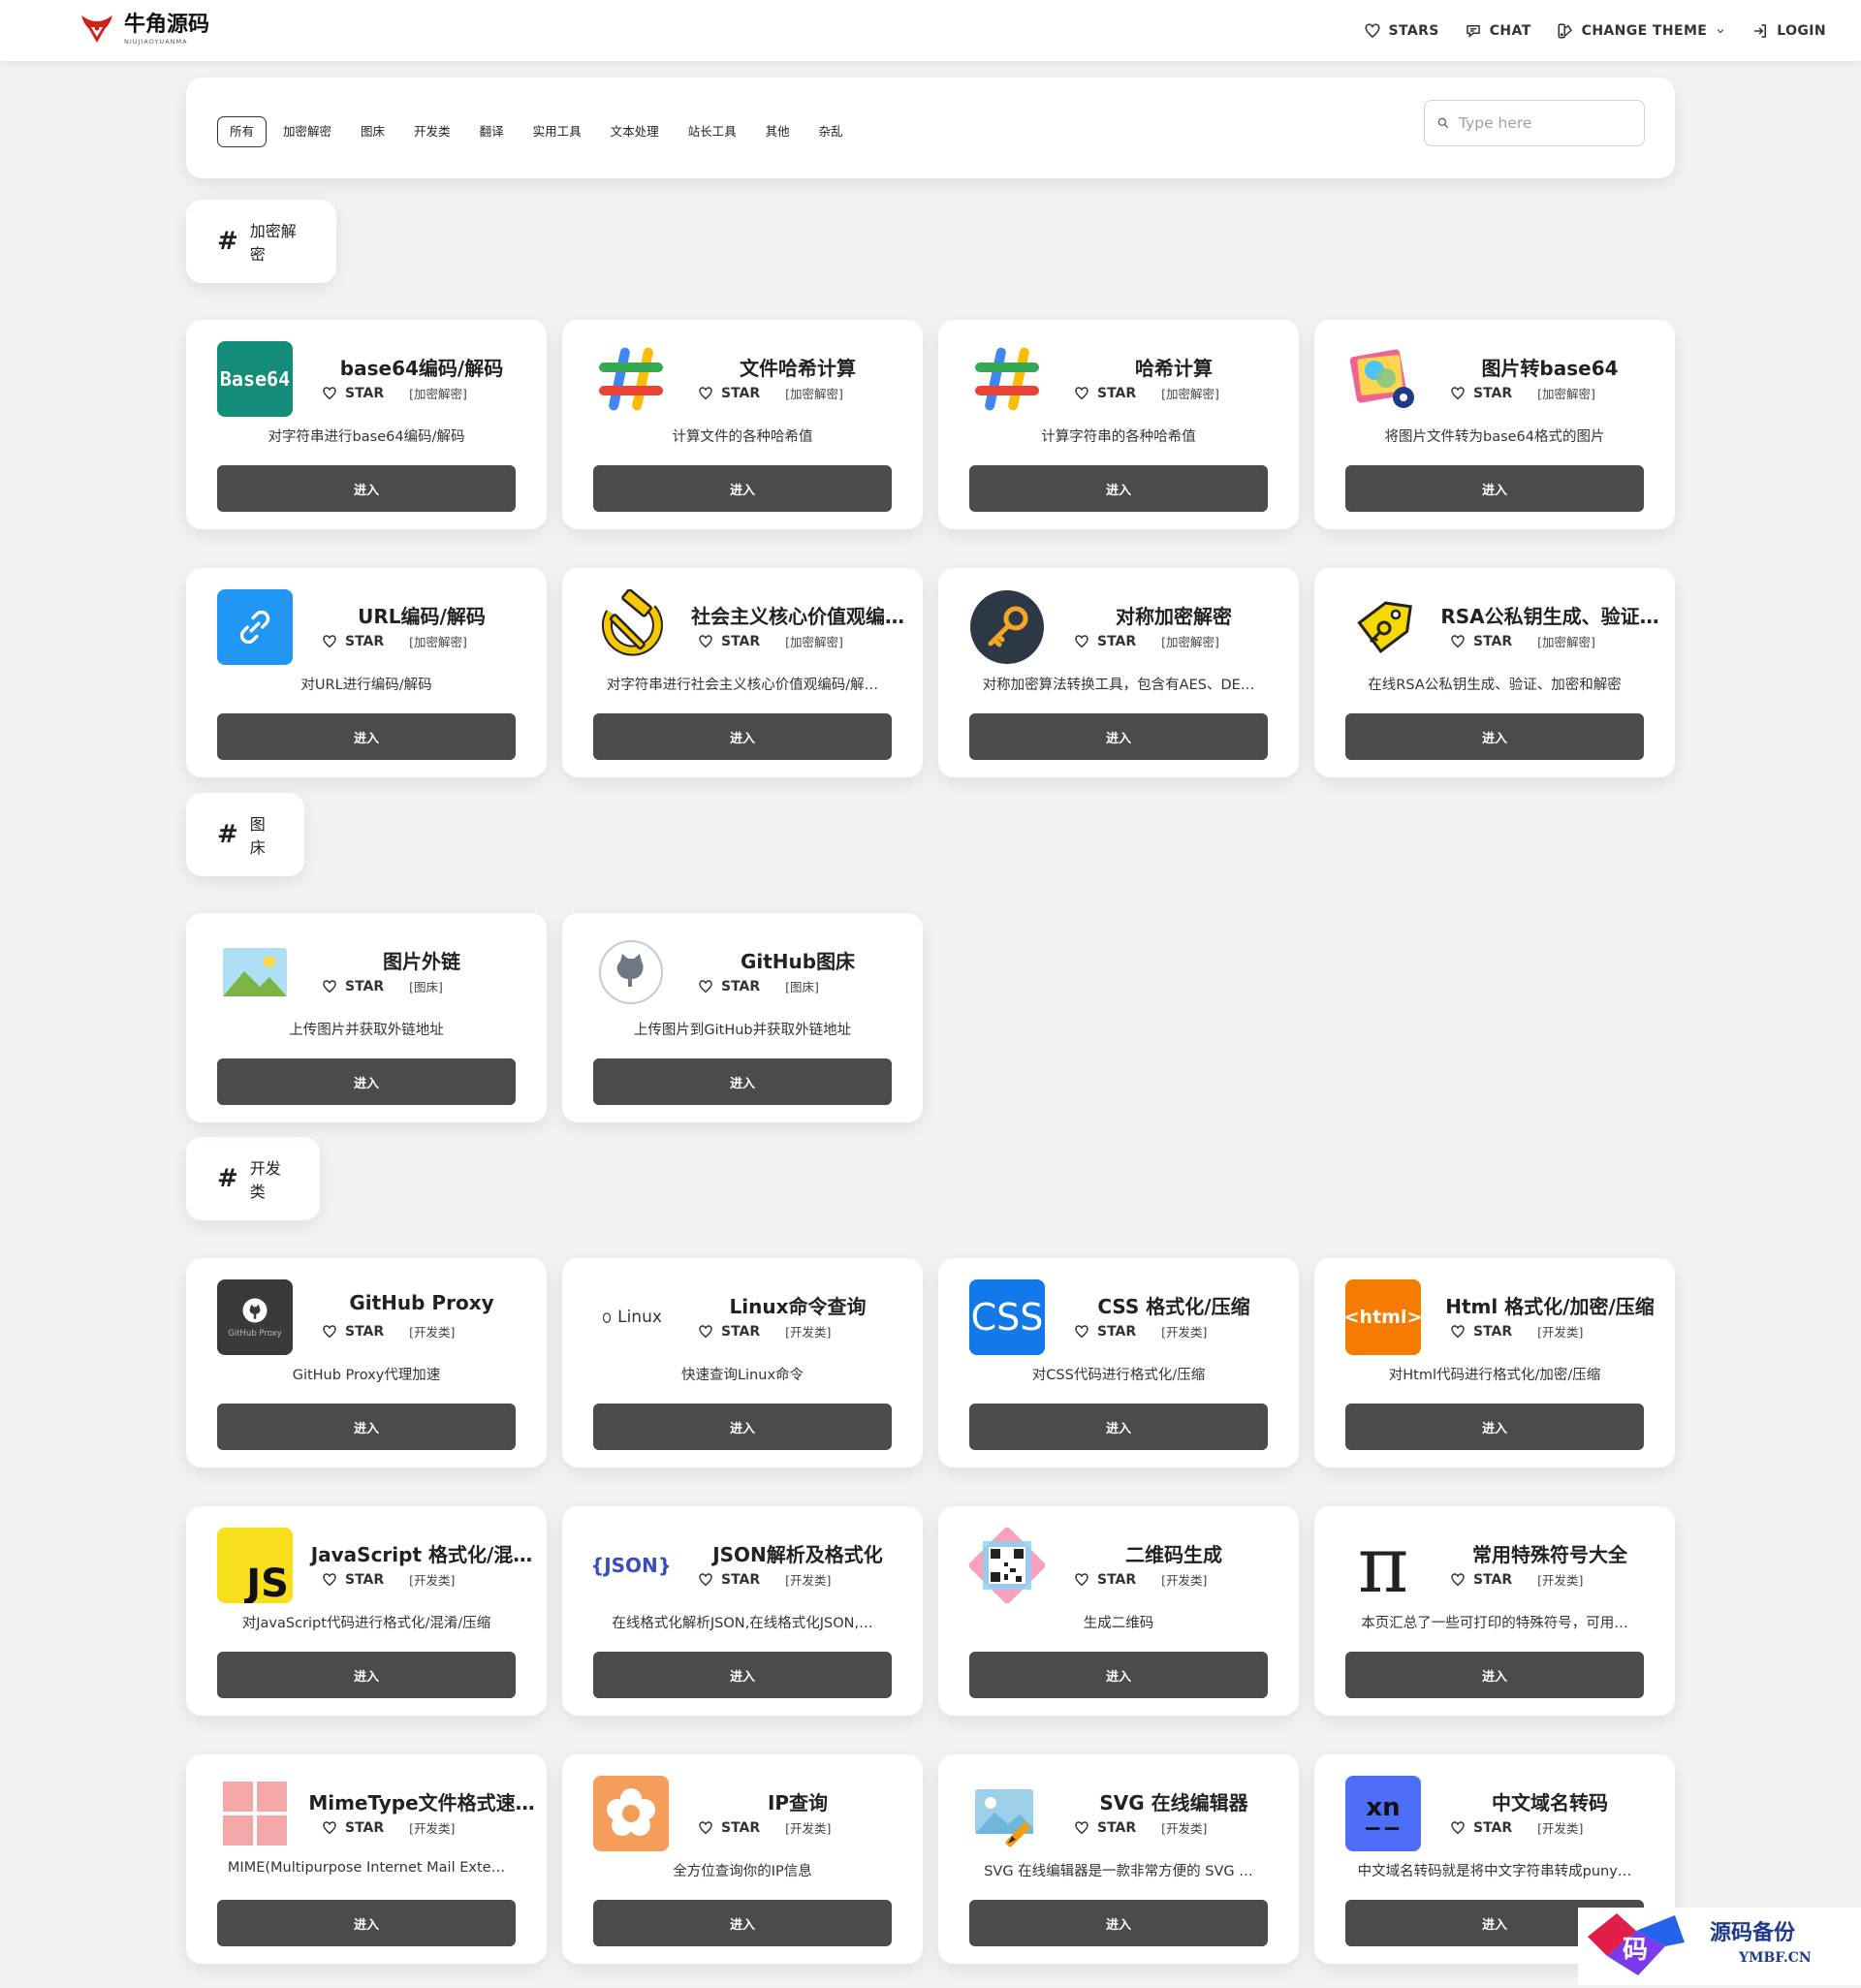 This screenshot has width=1861, height=1988. I want to click on tab-encrypt-decrypt: 加密解密, so click(307, 132).